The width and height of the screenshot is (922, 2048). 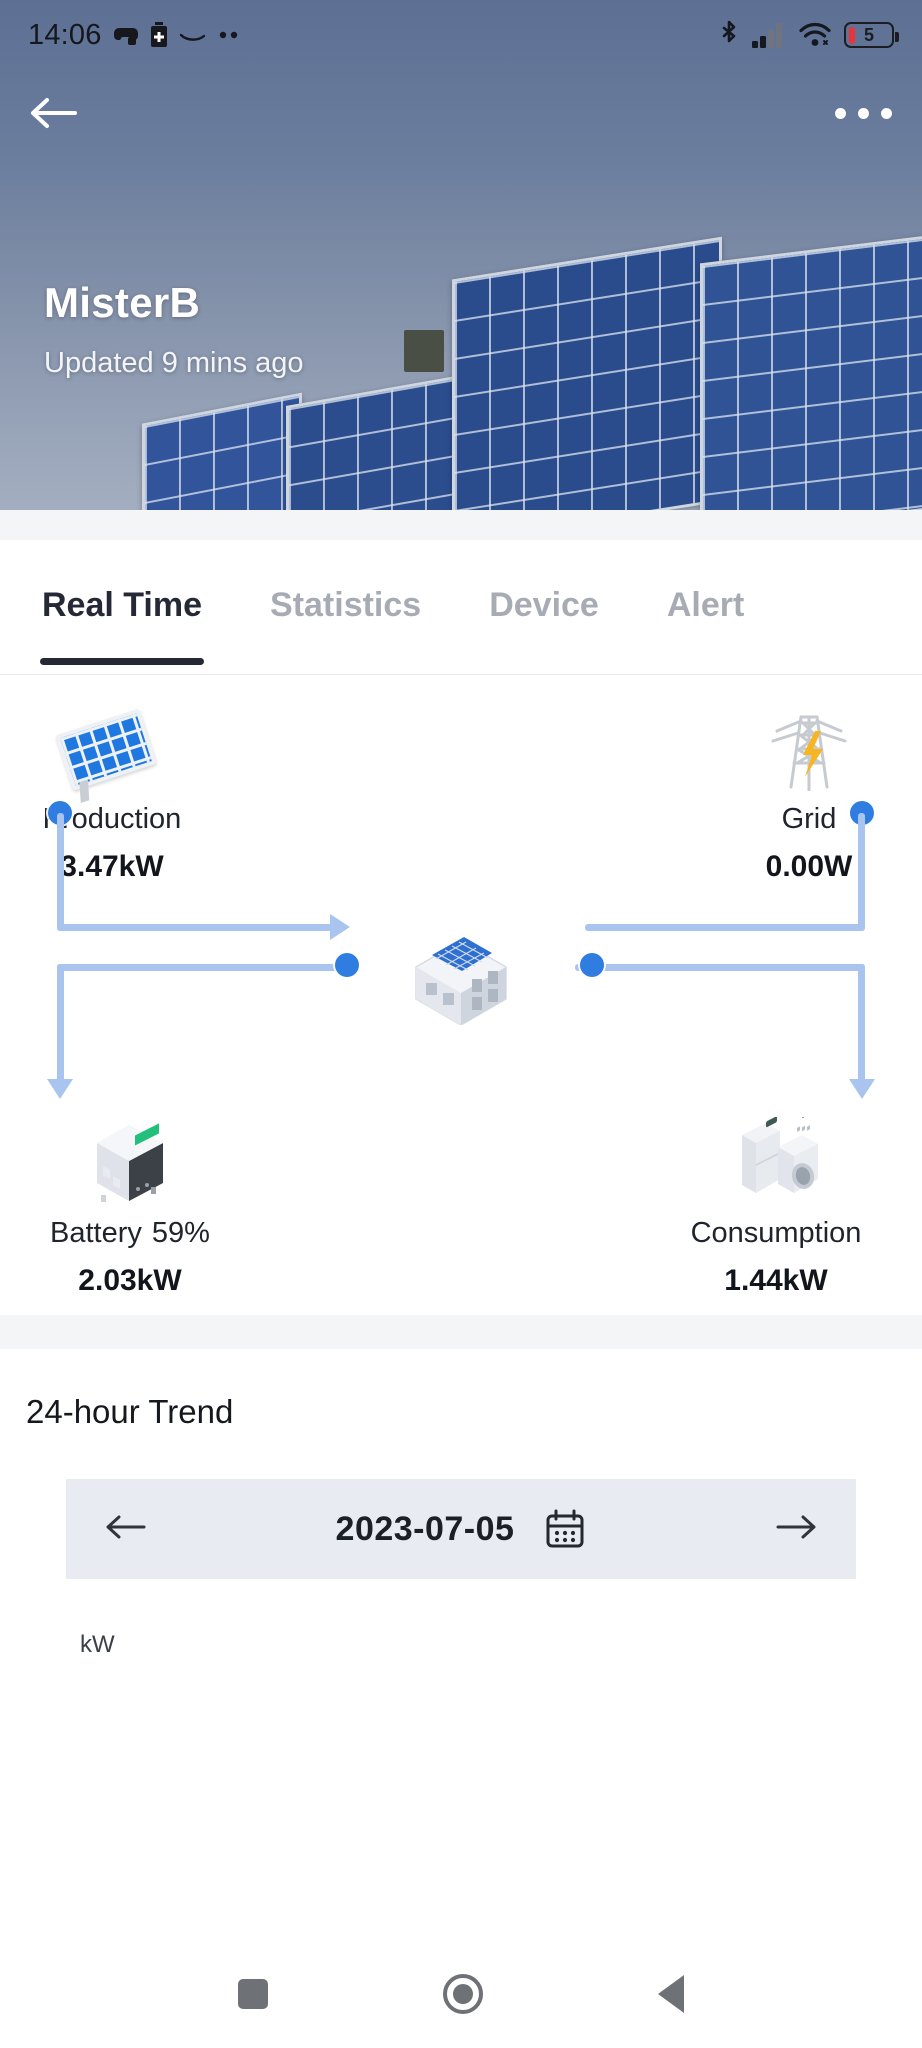 I want to click on production-value: 3.47kW, so click(x=112, y=866).